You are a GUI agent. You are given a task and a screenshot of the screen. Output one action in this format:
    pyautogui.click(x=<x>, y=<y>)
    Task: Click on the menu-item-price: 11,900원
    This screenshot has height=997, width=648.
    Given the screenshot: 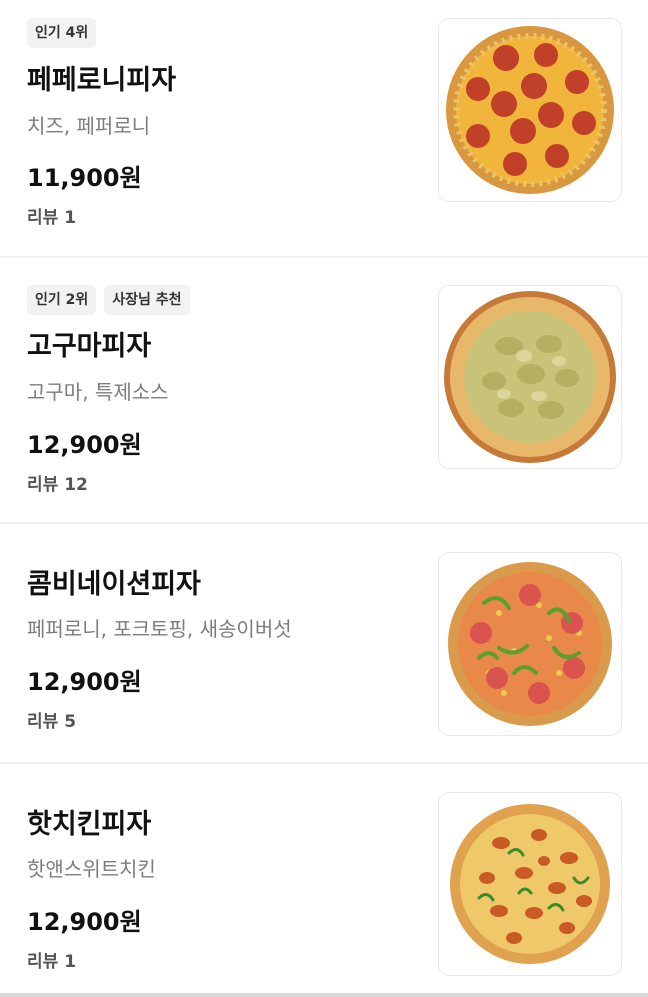 What is the action you would take?
    pyautogui.click(x=84, y=178)
    